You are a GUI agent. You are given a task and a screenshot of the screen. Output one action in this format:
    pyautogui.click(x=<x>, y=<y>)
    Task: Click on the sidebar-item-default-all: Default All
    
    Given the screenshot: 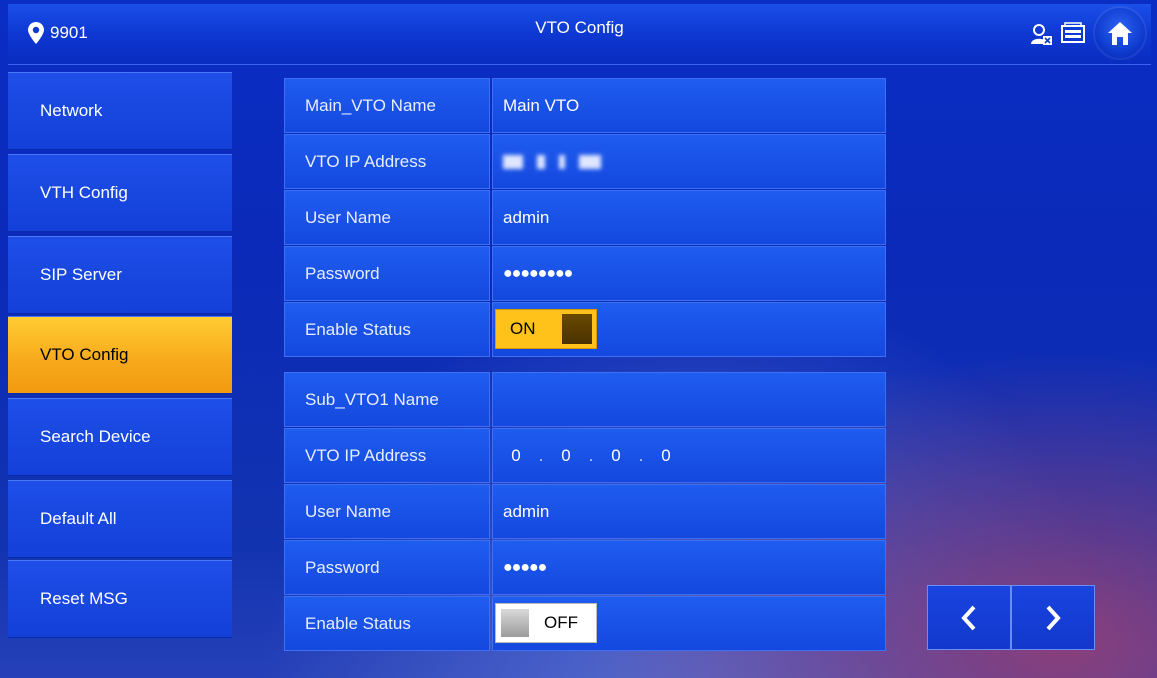 What is the action you would take?
    pyautogui.click(x=120, y=519)
    